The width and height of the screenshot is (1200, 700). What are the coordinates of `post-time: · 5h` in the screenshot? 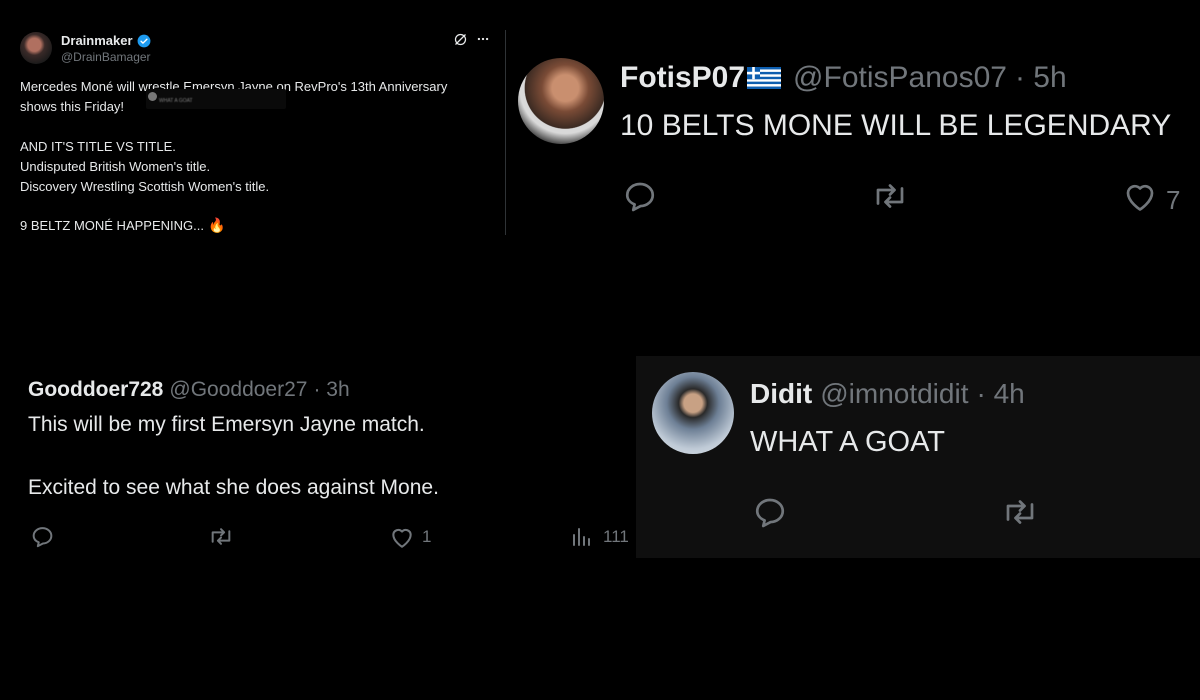 It's located at (1041, 78).